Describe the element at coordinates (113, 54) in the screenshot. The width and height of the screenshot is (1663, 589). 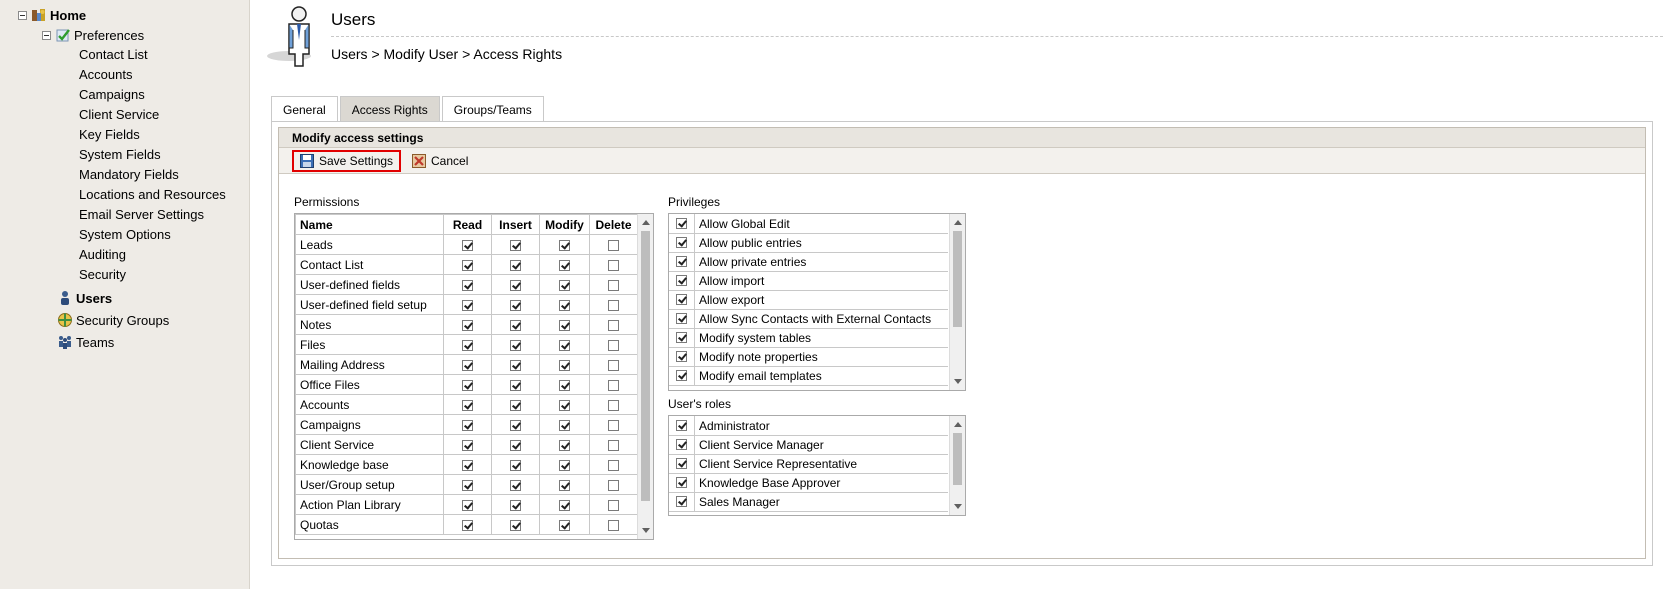
I see `tree-item-contact-list: Contact List` at that location.